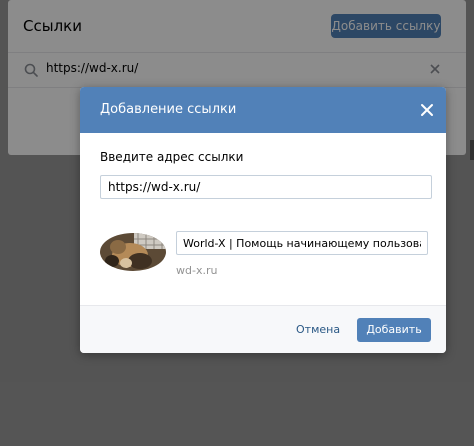 Image resolution: width=474 pixels, height=446 pixels. I want to click on cancel-button: Отмена, so click(318, 330).